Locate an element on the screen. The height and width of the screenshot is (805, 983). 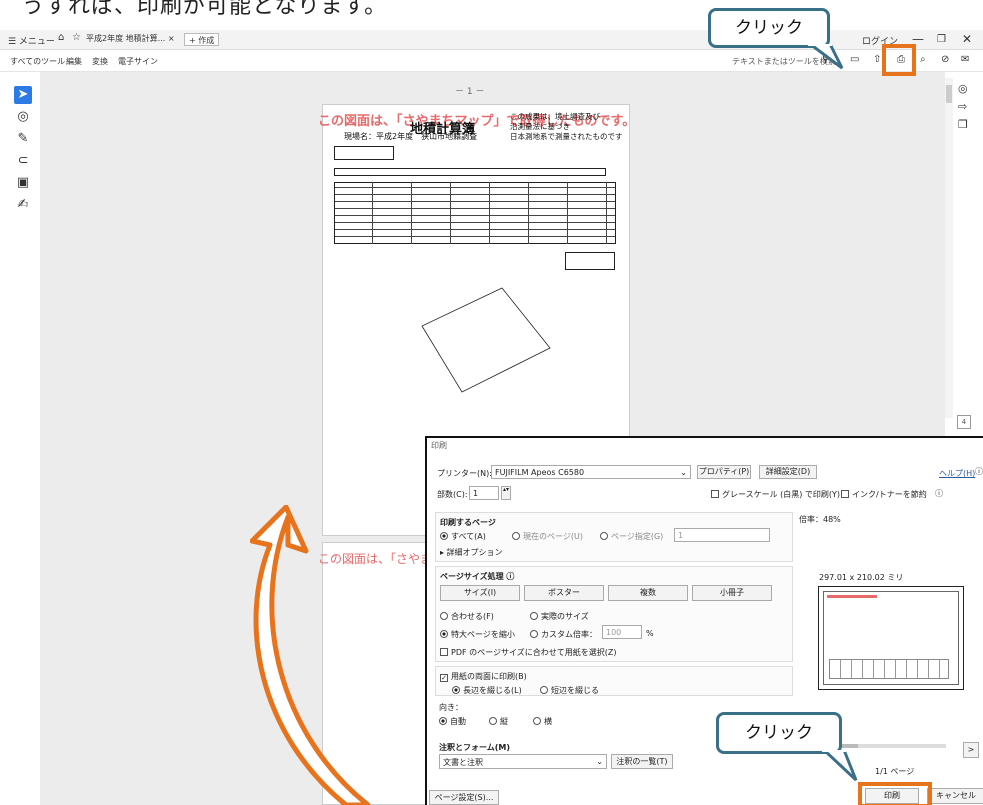
radio-shrink: 特大ページを縮小 is located at coordinates (477, 634).